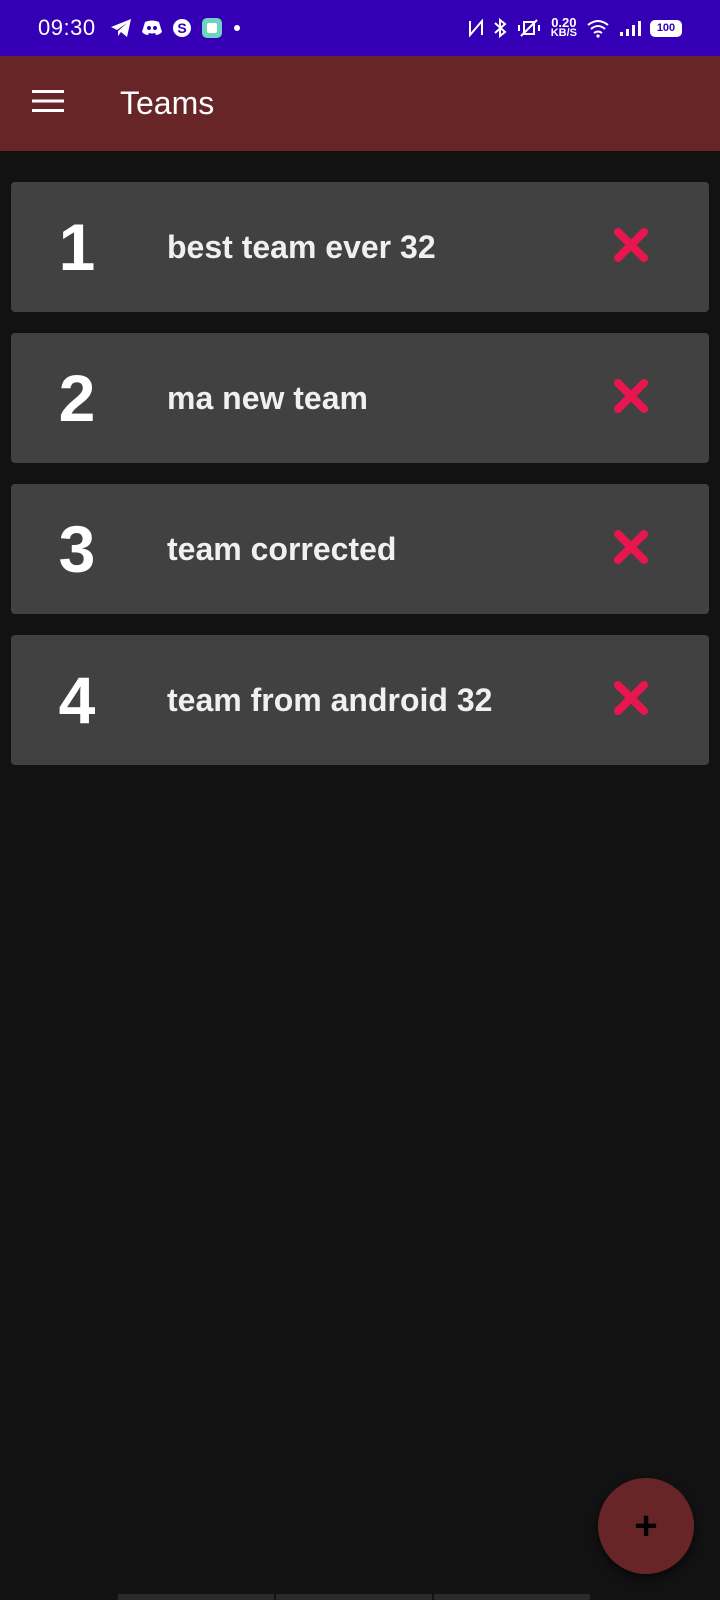 The width and height of the screenshot is (720, 1600). I want to click on hamburger-menu-icon, so click(48, 103).